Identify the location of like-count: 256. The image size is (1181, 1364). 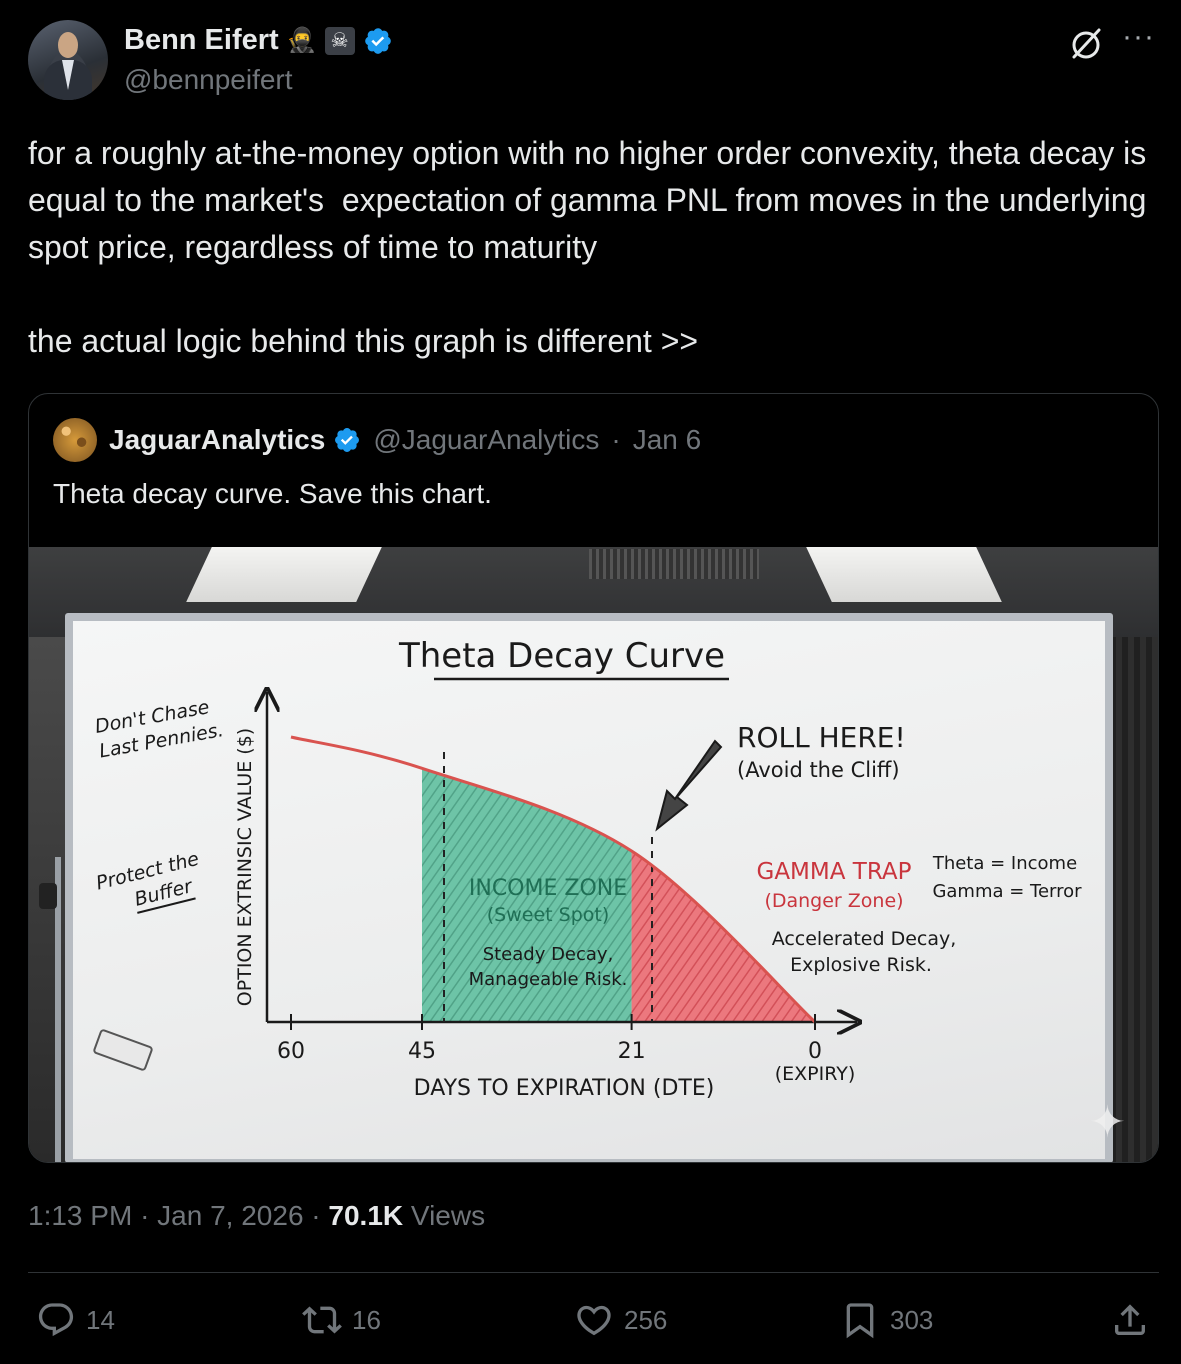
(646, 1319).